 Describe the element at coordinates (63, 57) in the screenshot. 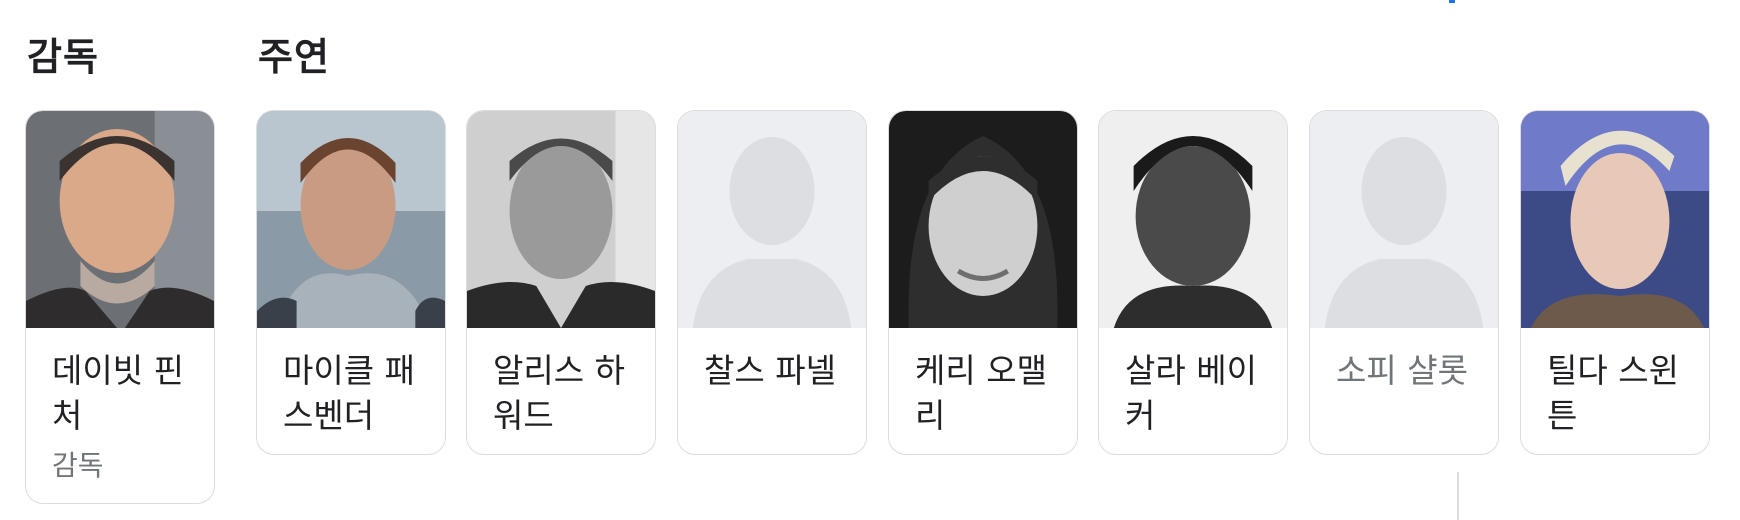

I see `director-section-title: 감독` at that location.